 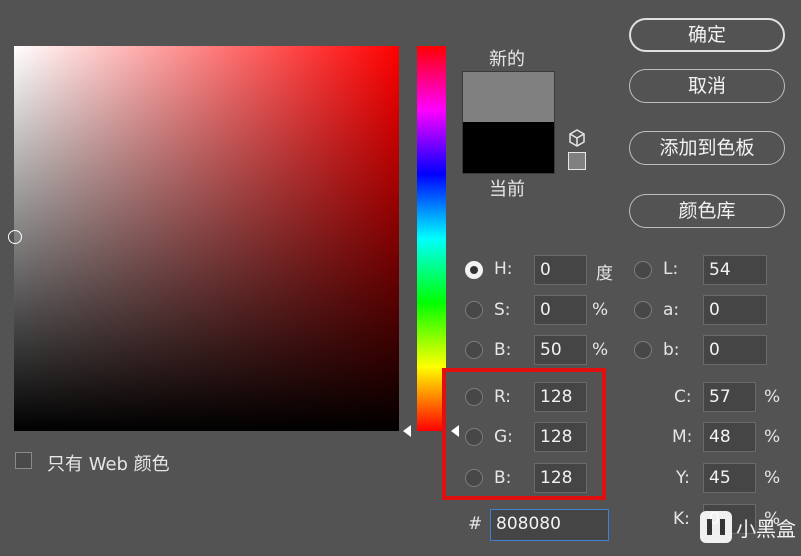 I want to click on y-unit: %, so click(x=772, y=478).